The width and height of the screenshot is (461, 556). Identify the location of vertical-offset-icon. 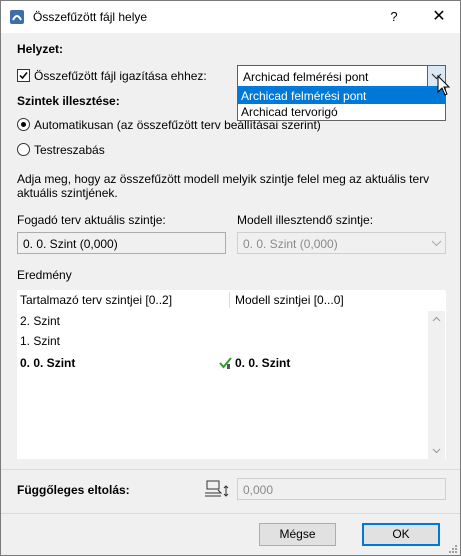
(217, 488).